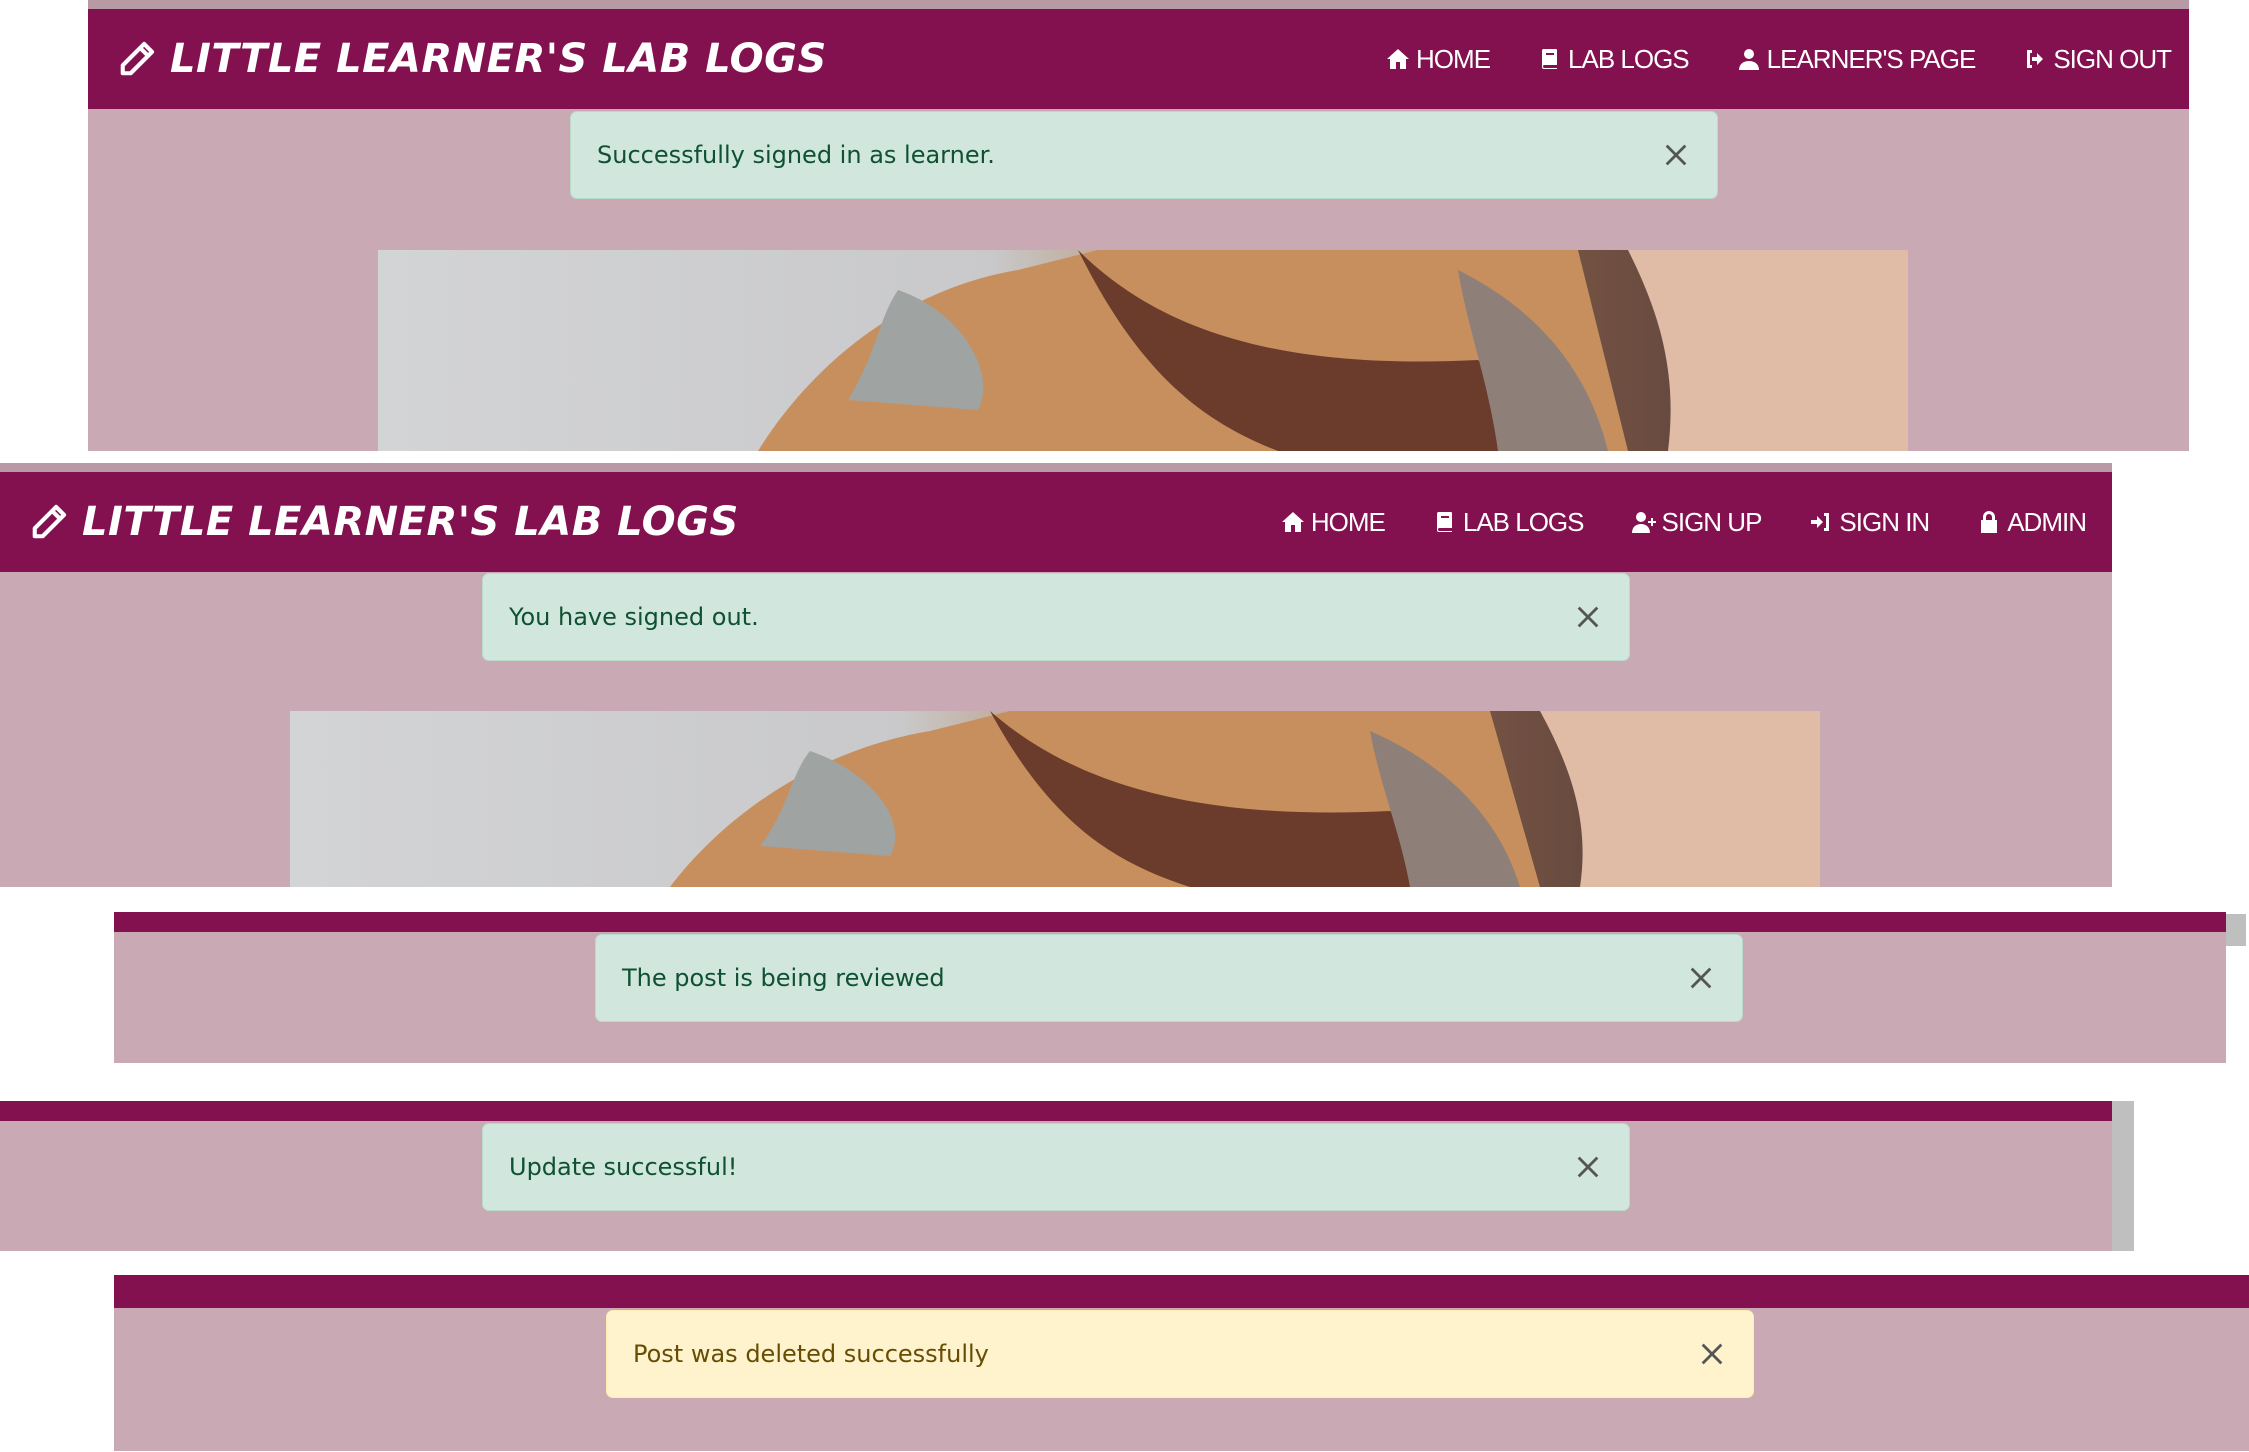  Describe the element at coordinates (2112, 58) in the screenshot. I see `nav-sign-out-label: SIGN OUT` at that location.